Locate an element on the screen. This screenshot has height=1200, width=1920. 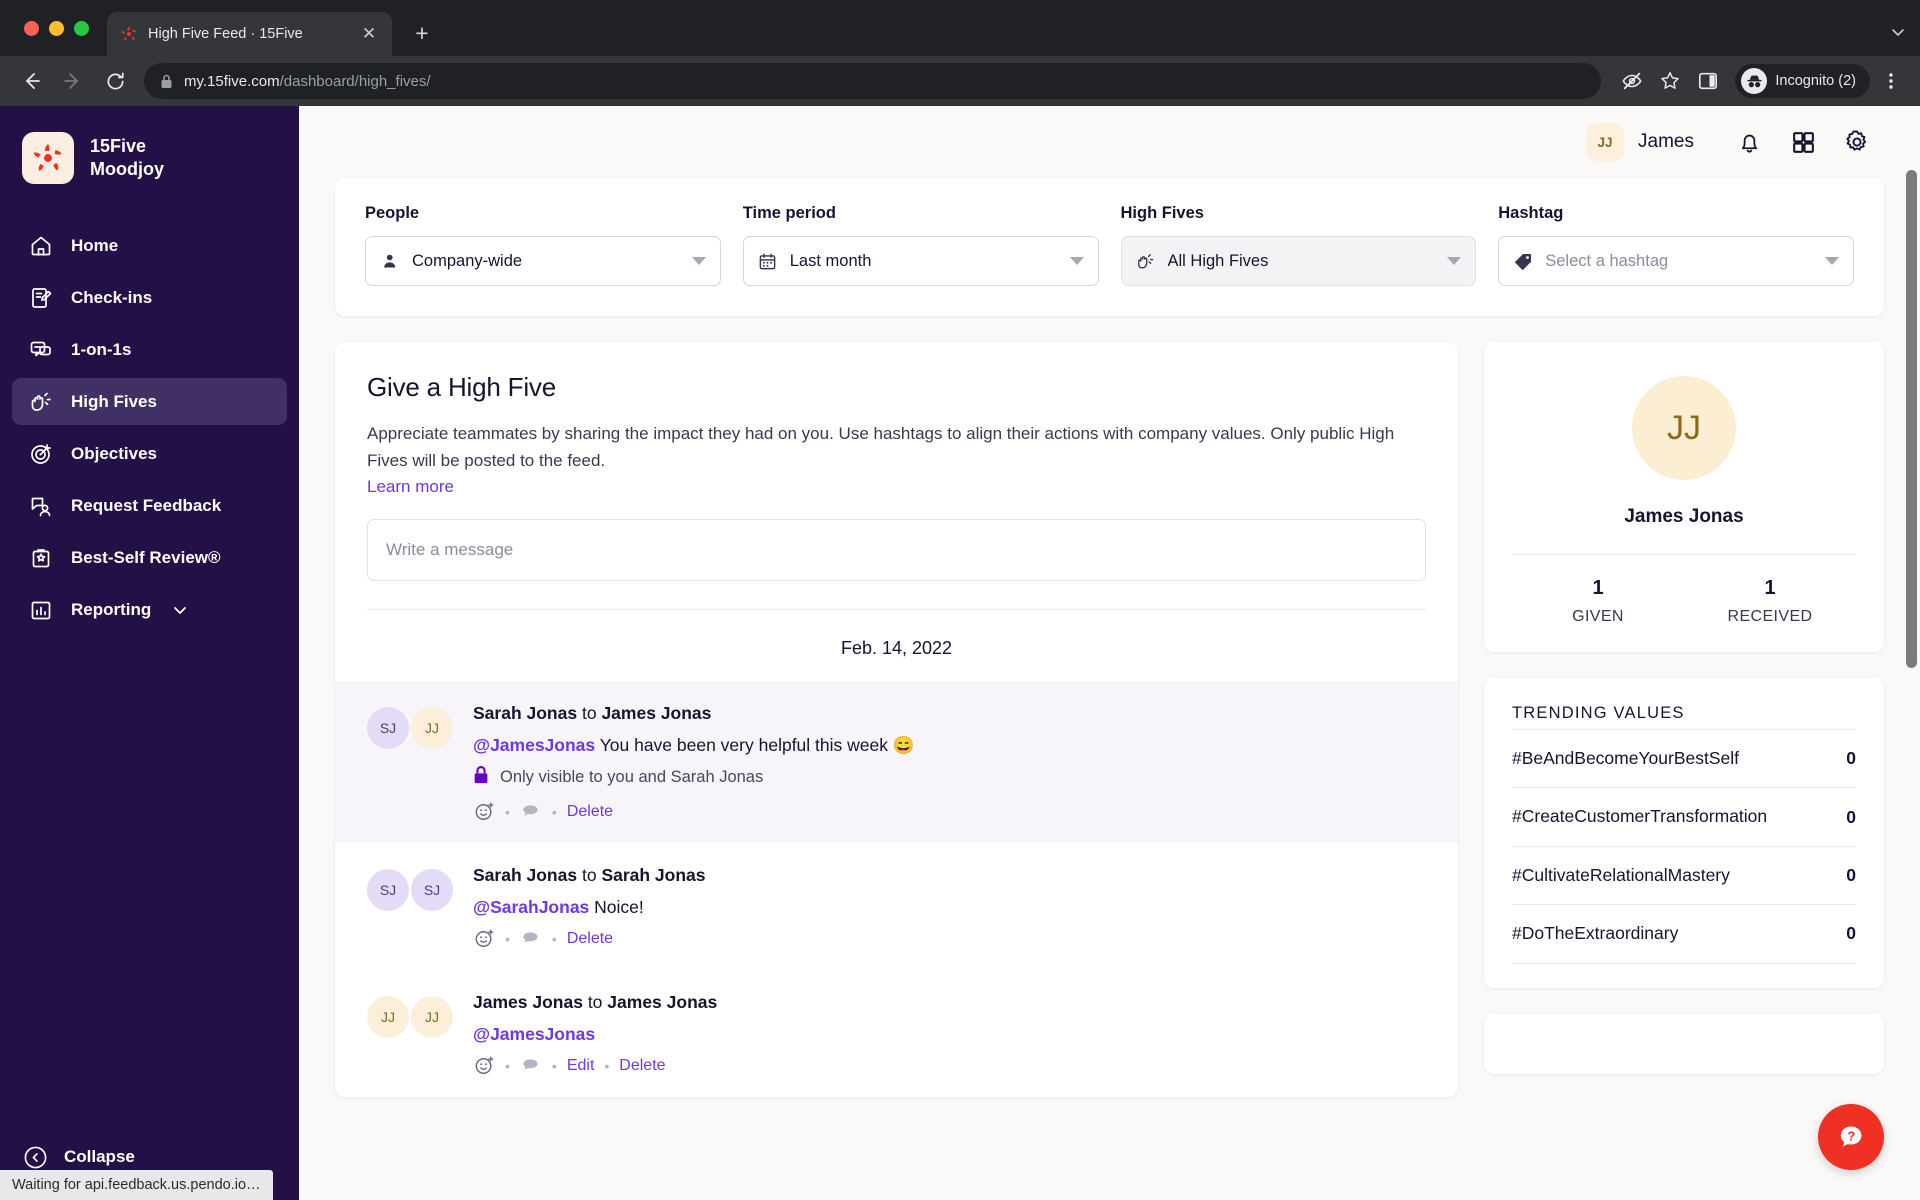
post-recipient: Sarah Jonas is located at coordinates (653, 875).